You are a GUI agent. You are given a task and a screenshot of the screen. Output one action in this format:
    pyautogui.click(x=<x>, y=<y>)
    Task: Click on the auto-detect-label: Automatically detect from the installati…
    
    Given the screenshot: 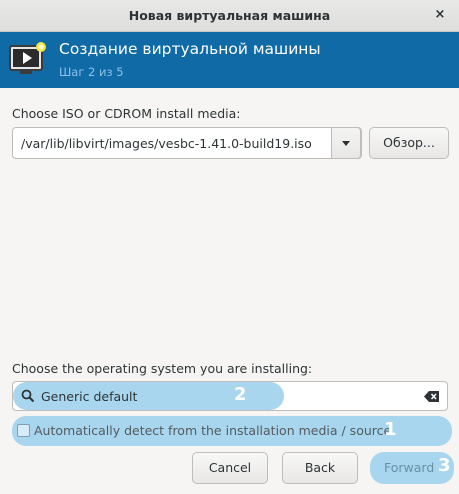 What is the action you would take?
    pyautogui.click(x=213, y=430)
    